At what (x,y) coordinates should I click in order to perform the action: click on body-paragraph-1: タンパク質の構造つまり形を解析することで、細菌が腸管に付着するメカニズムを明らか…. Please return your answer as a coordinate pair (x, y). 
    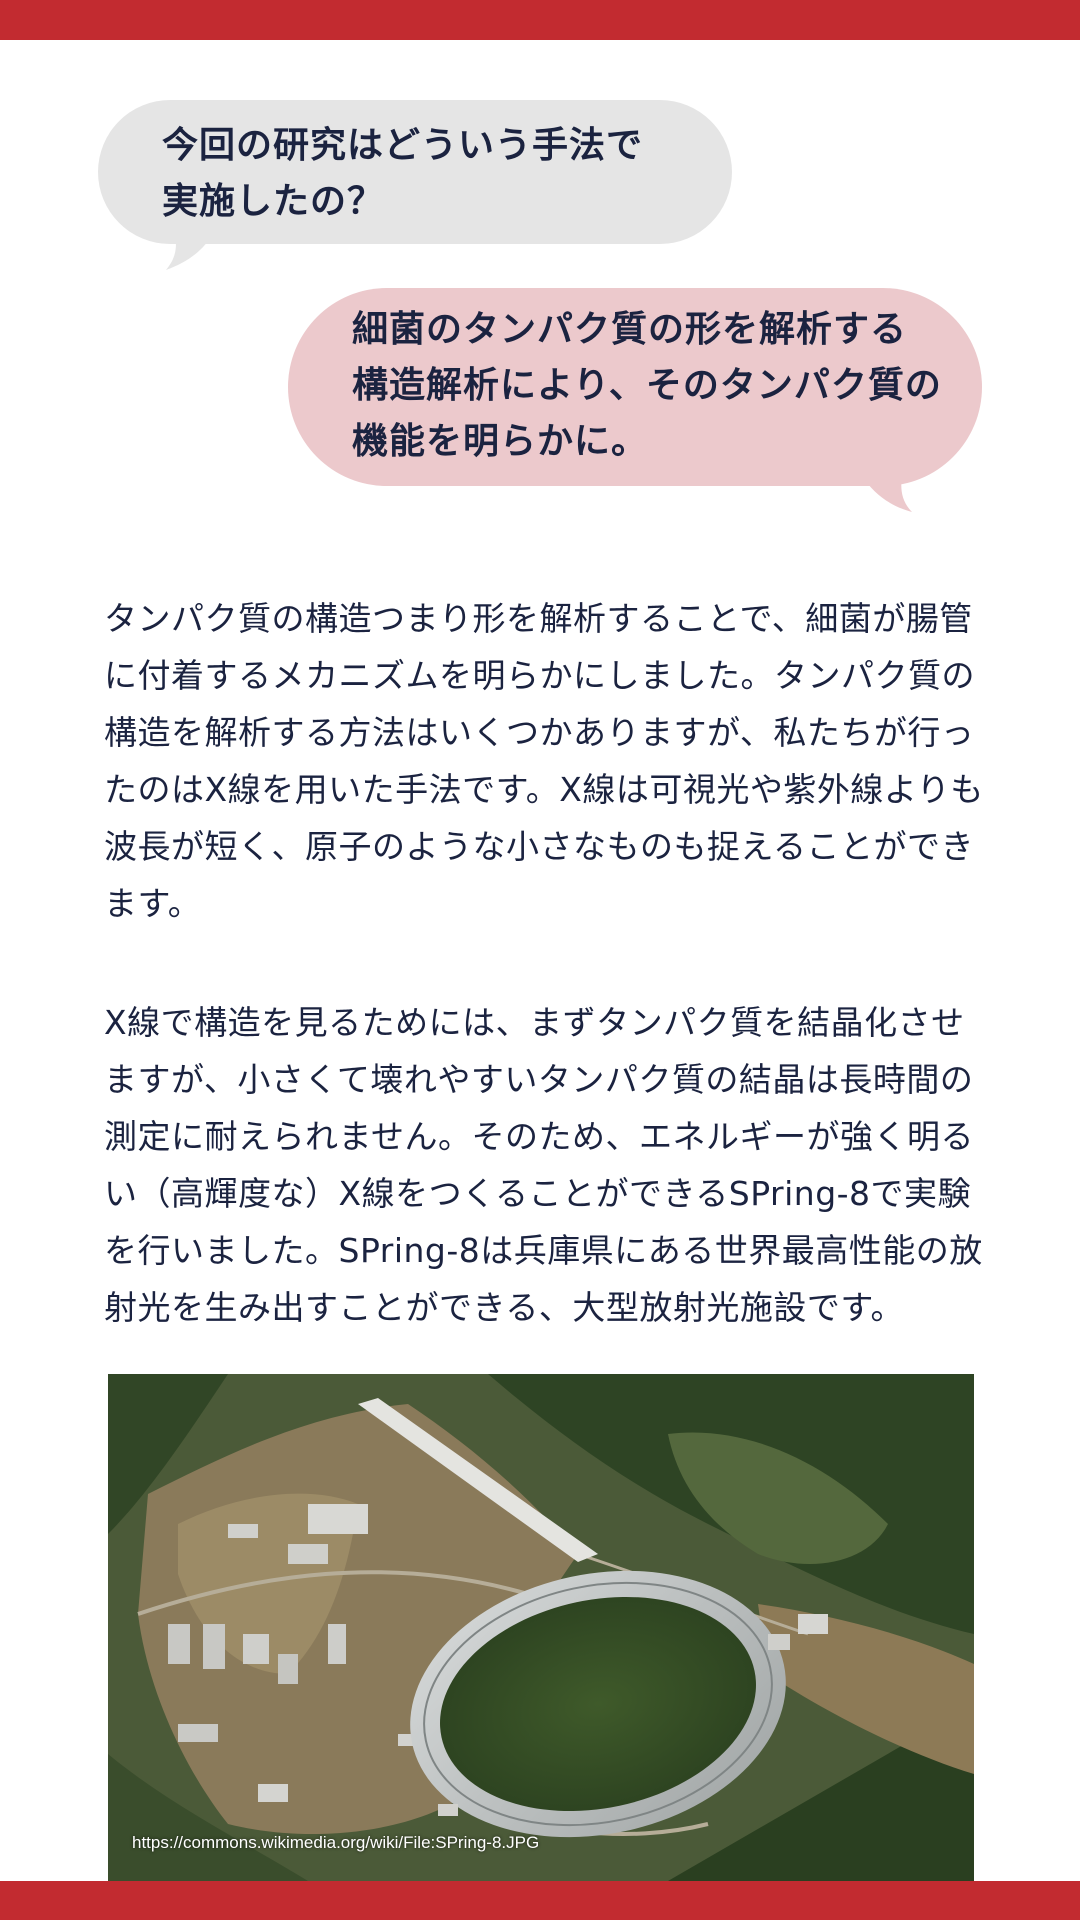
    Looking at the image, I should click on (544, 761).